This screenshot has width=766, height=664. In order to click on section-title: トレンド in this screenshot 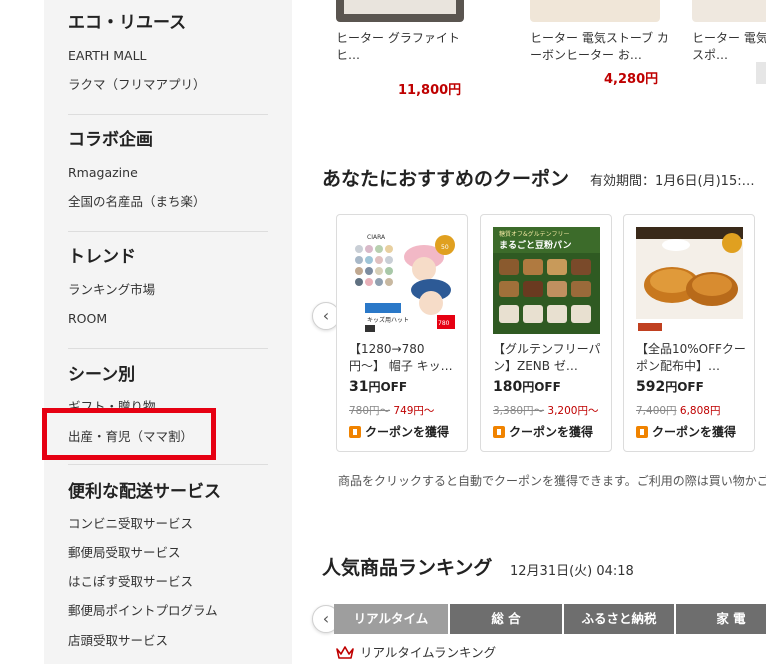, I will do `click(102, 257)`.